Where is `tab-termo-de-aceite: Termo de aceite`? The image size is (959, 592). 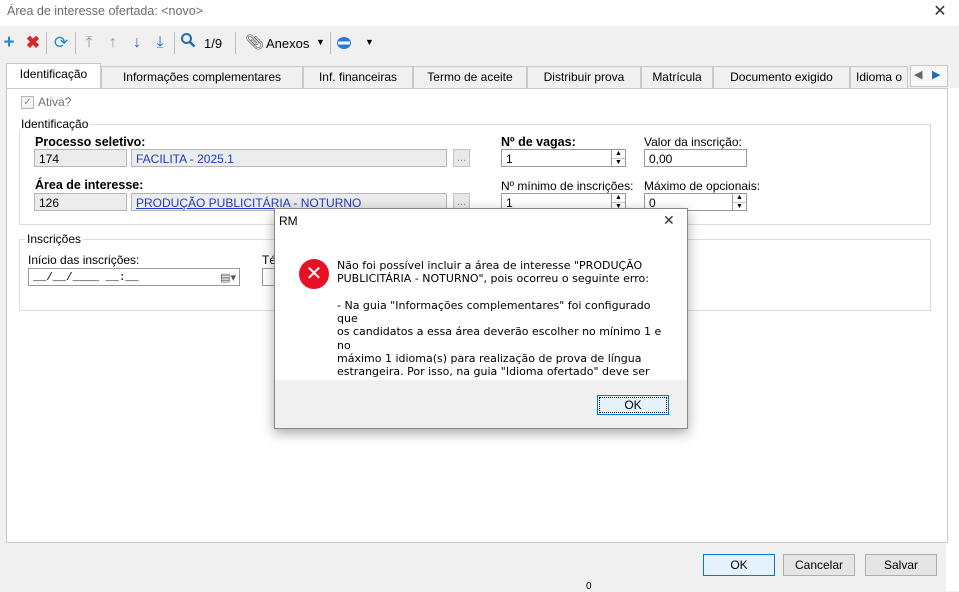 tab-termo-de-aceite: Termo de aceite is located at coordinates (470, 77).